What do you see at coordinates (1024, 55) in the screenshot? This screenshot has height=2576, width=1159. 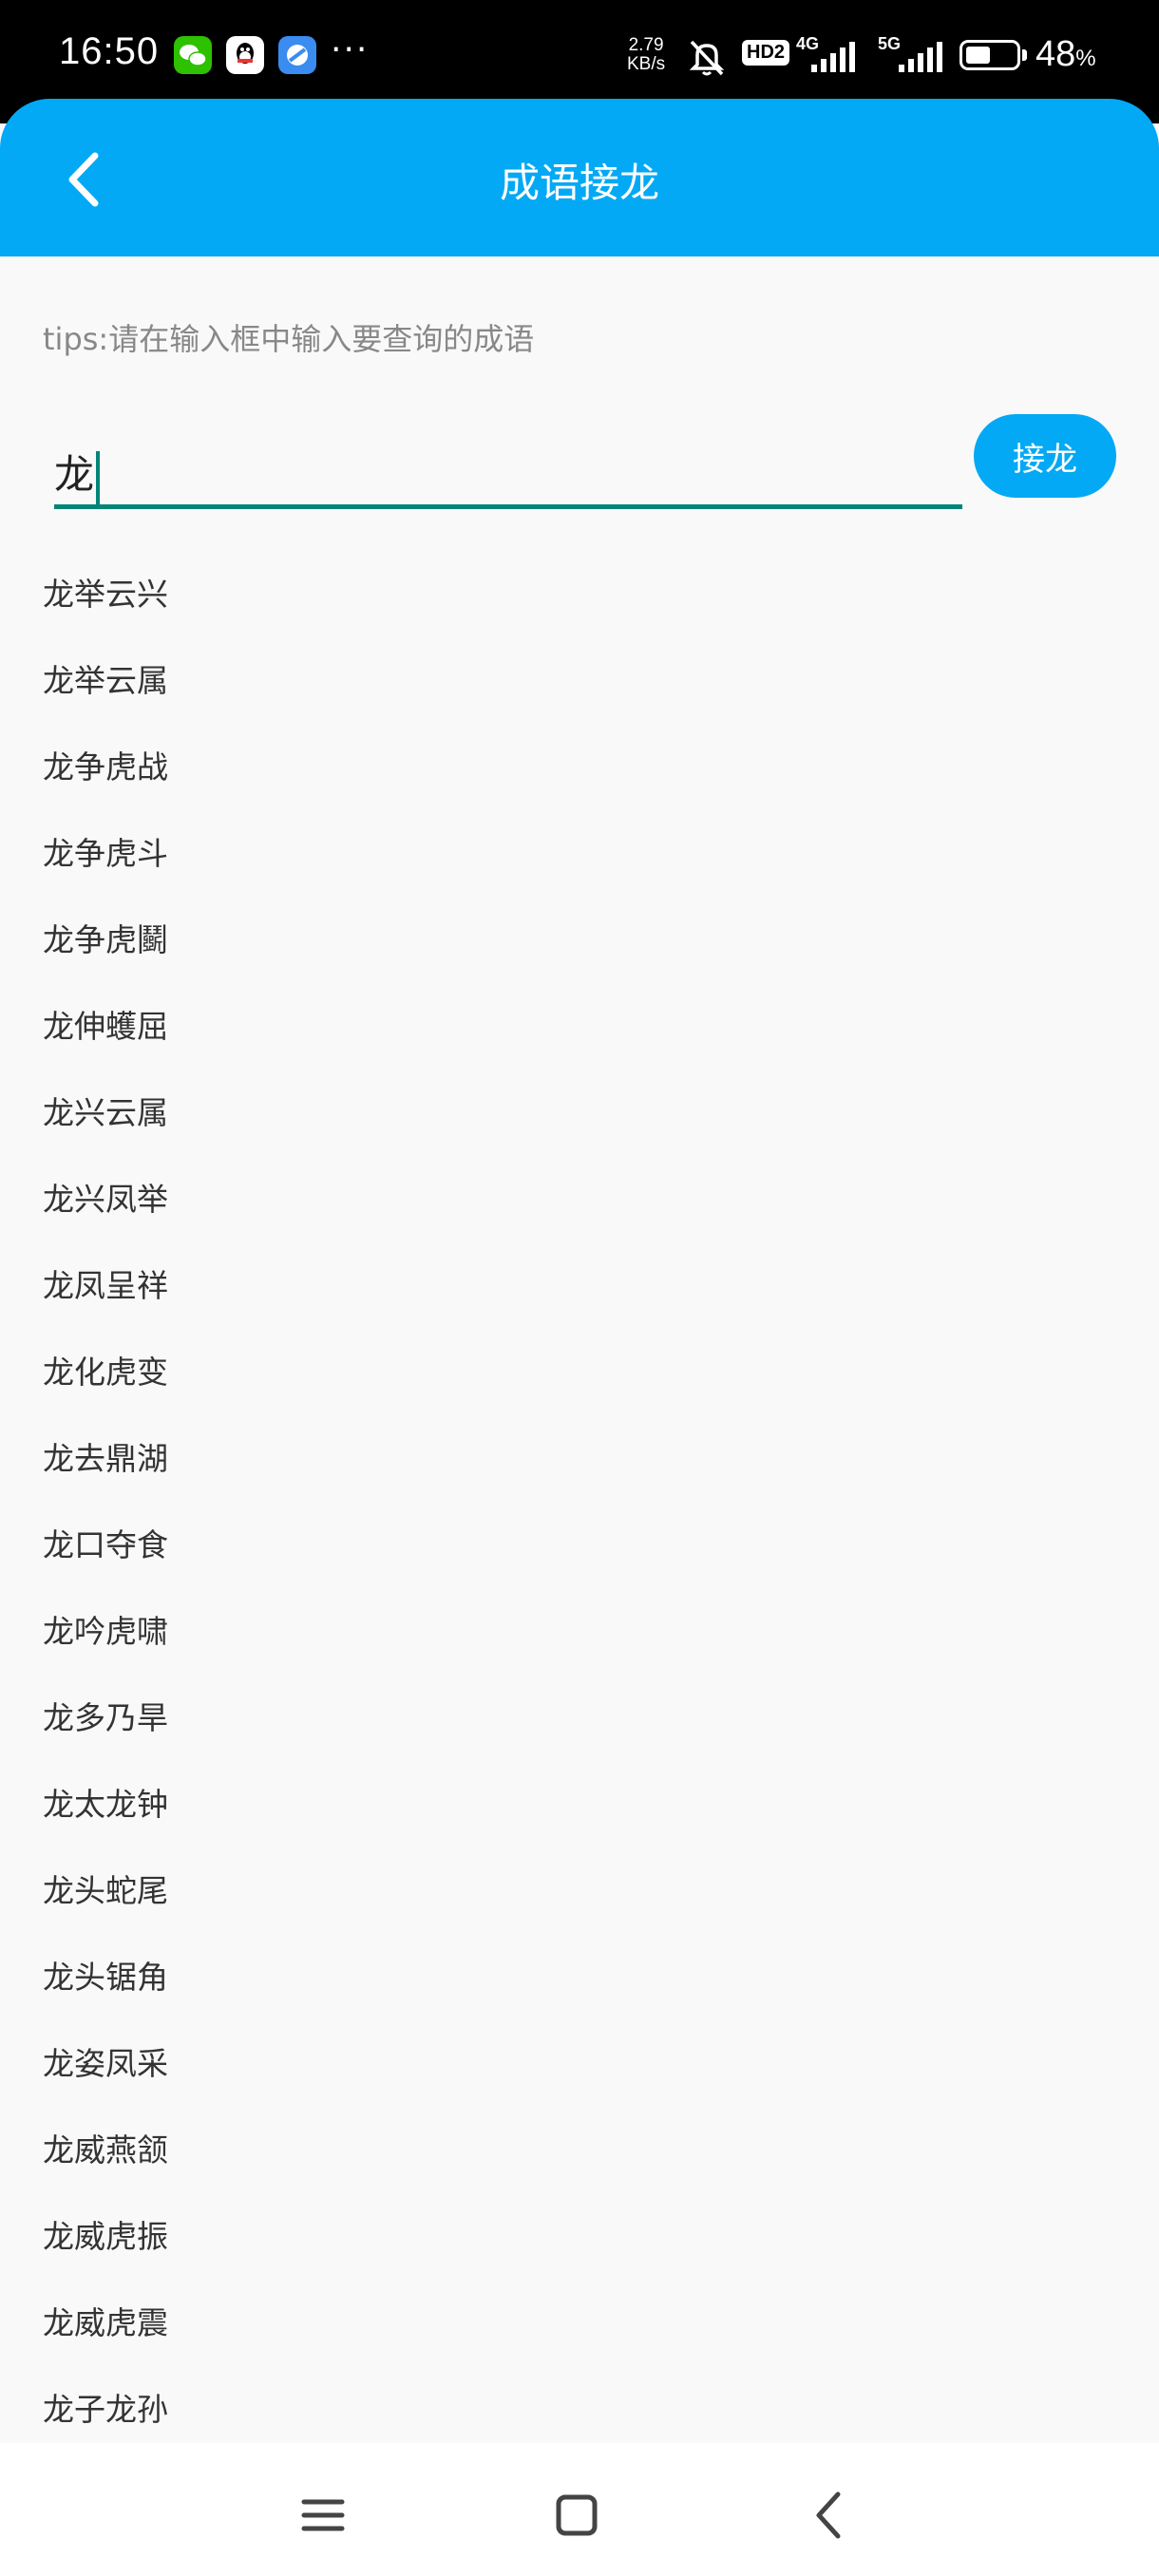 I see `battery-tip` at bounding box center [1024, 55].